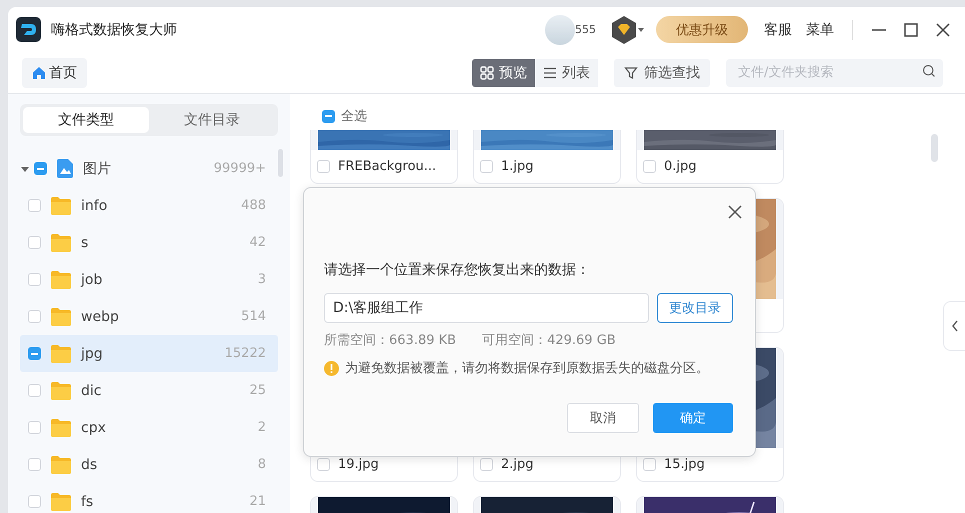 This screenshot has height=513, width=965. I want to click on tree-label: ds, so click(169, 464).